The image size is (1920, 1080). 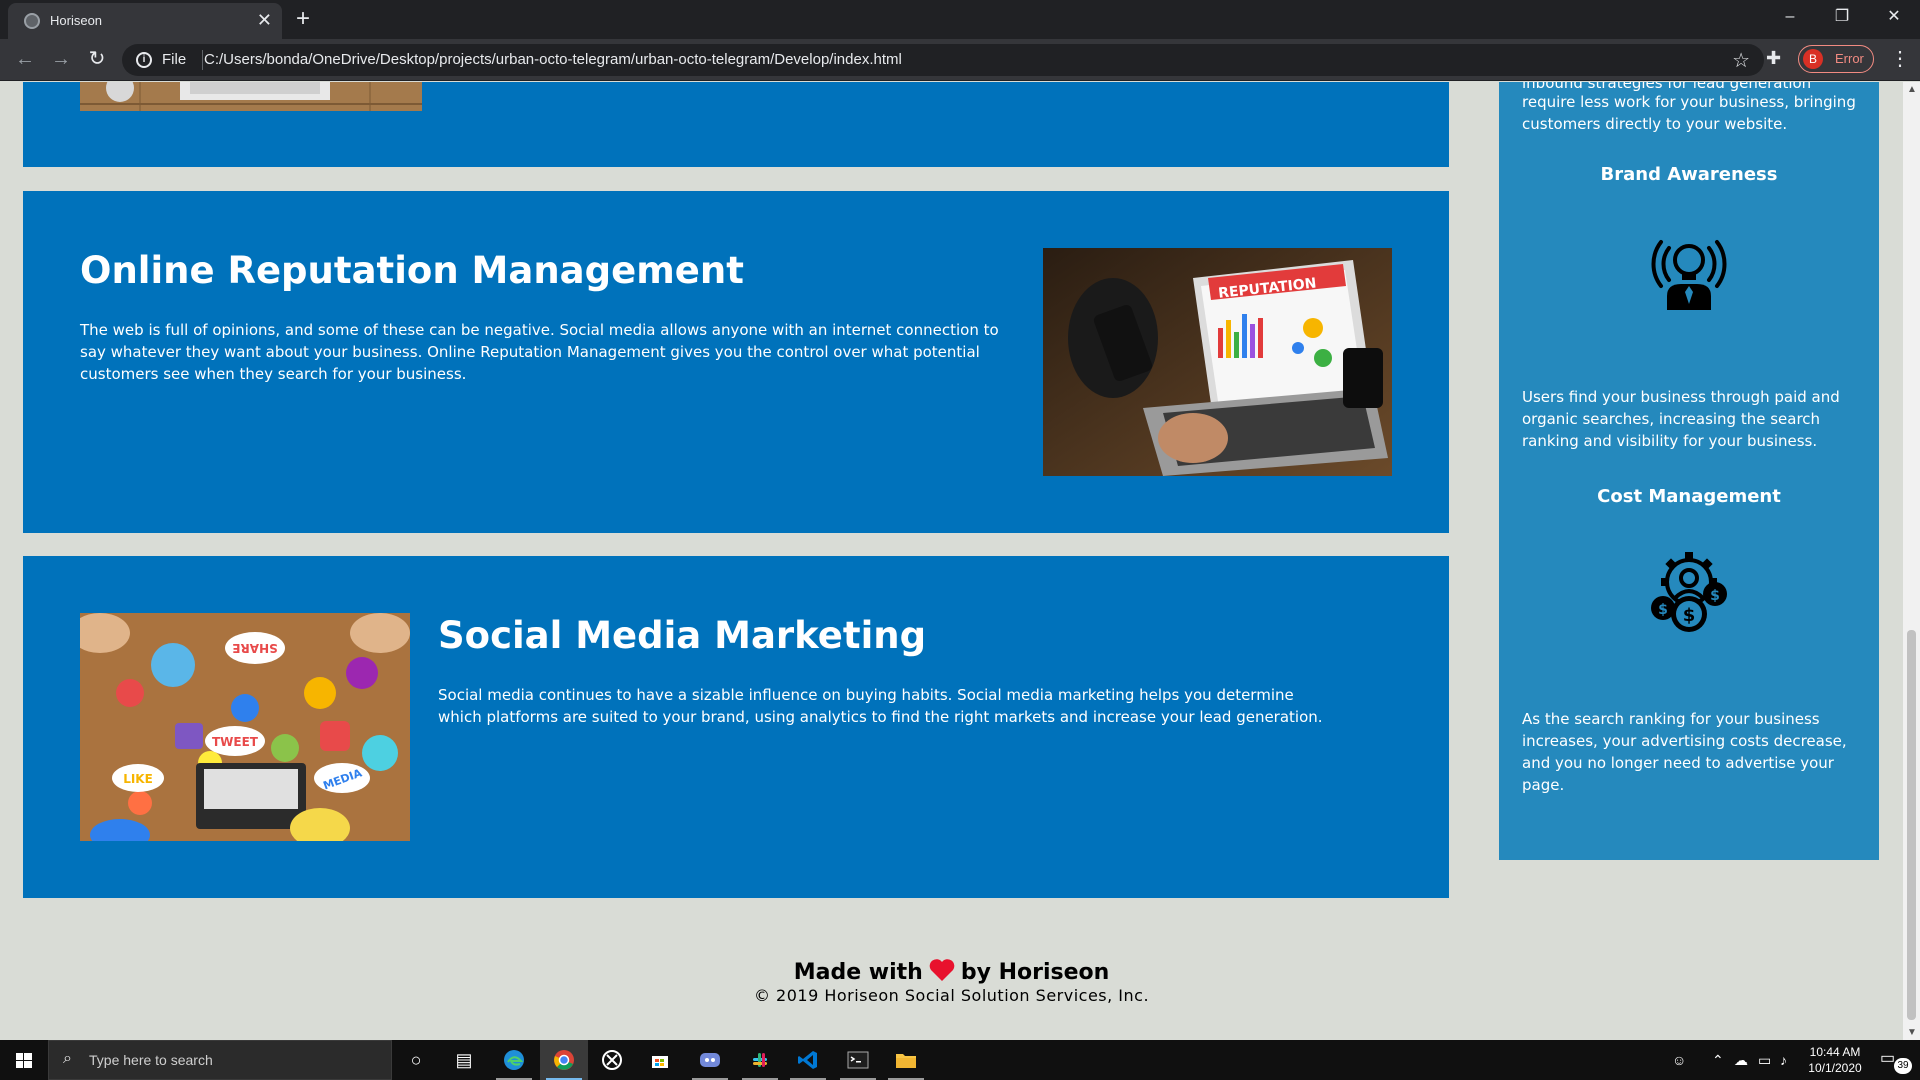 I want to click on network-icon: ▭, so click(x=1764, y=1060).